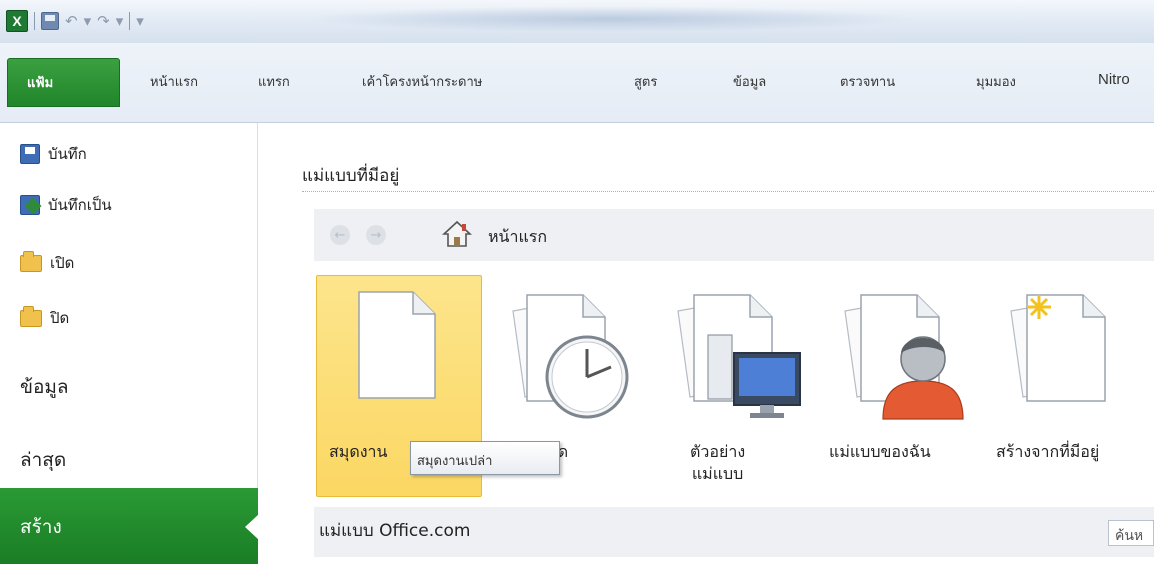 This screenshot has height=564, width=1154. Describe the element at coordinates (174, 81) in the screenshot. I see `tab-home: หน้าแรก` at that location.